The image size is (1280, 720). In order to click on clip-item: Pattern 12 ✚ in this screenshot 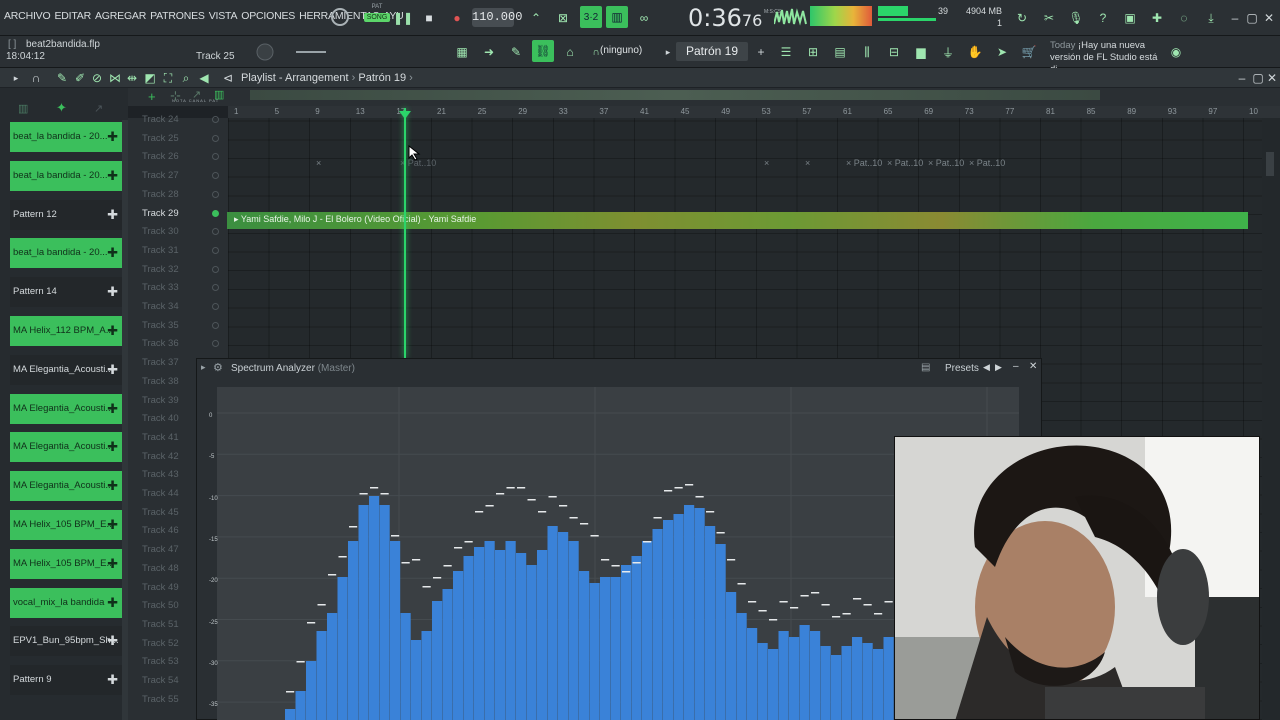, I will do `click(66, 214)`.